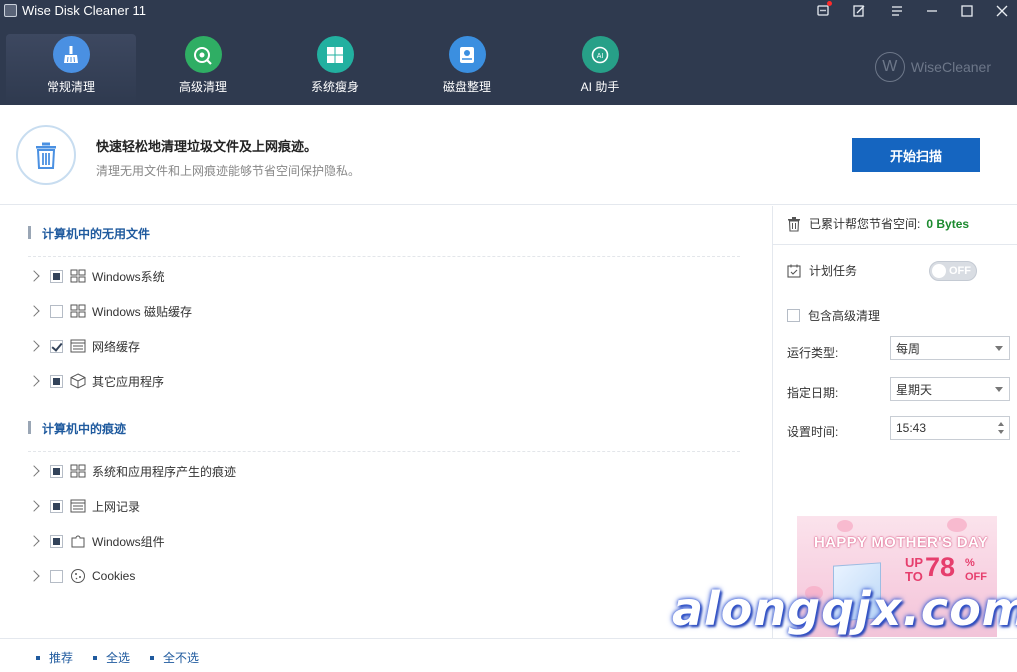 Image resolution: width=1017 pixels, height=672 pixels. I want to click on list-item: 上网记录, so click(84, 506).